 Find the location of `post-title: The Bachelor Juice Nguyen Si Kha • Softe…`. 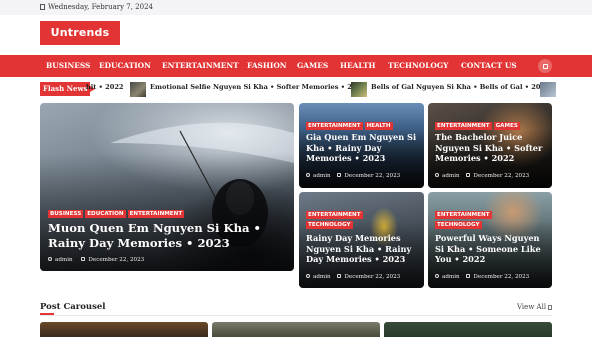

post-title: The Bachelor Juice Nguyen Si Kha • Softe… is located at coordinates (491, 148).